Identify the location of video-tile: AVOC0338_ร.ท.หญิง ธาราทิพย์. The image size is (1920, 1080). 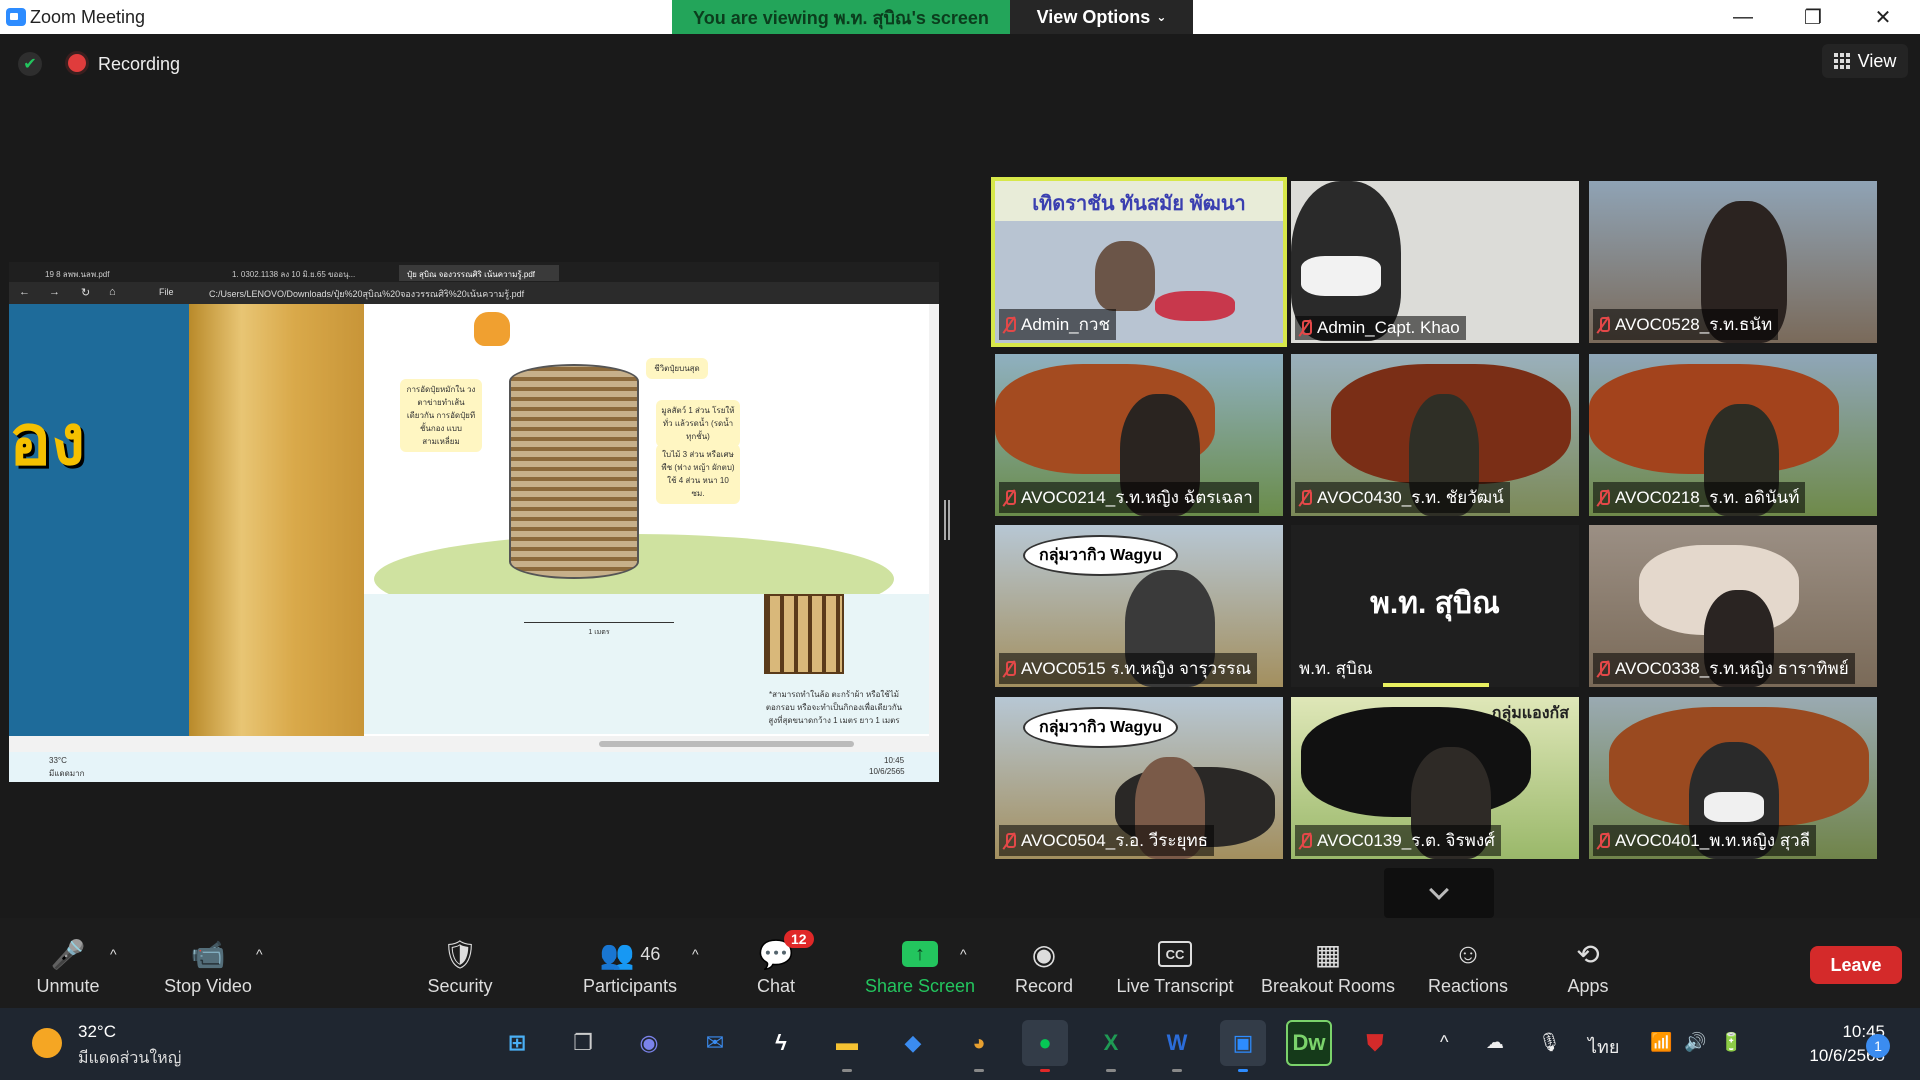
(1733, 606).